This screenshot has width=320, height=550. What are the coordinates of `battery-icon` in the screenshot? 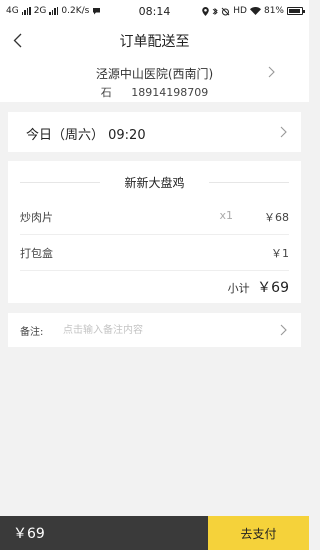 It's located at (296, 11).